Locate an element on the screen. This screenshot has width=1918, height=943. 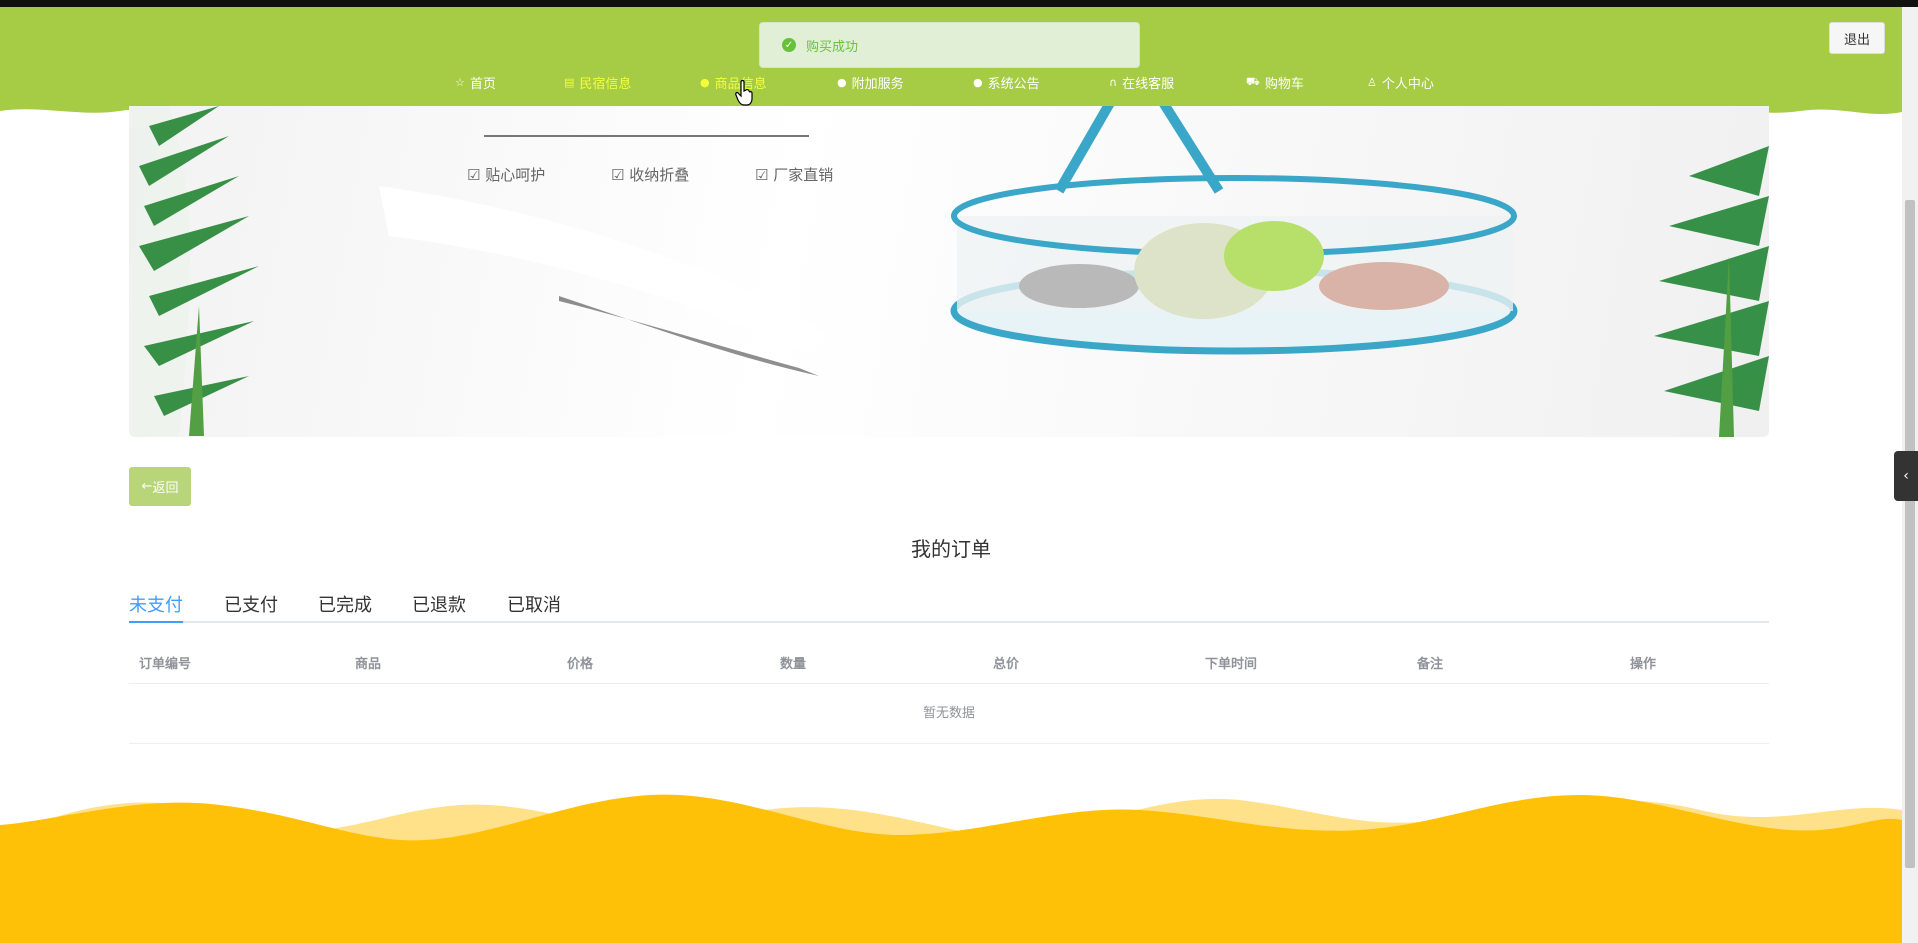
tab-paid: 已支付 is located at coordinates (251, 604).